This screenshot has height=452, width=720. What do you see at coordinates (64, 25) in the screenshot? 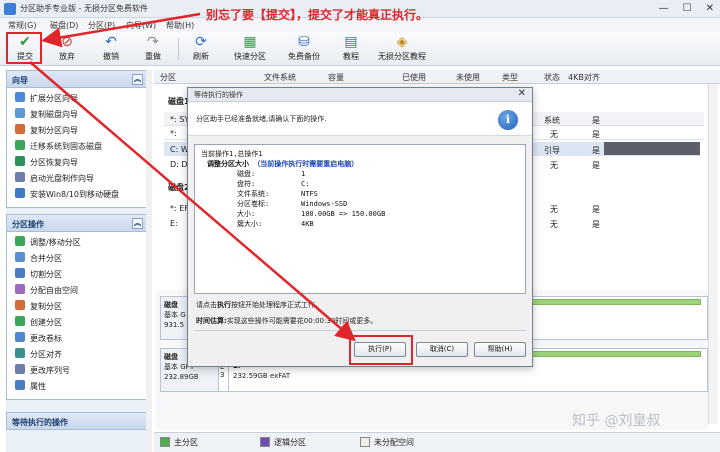
I see `menu-disk: 磁盘(D)` at bounding box center [64, 25].